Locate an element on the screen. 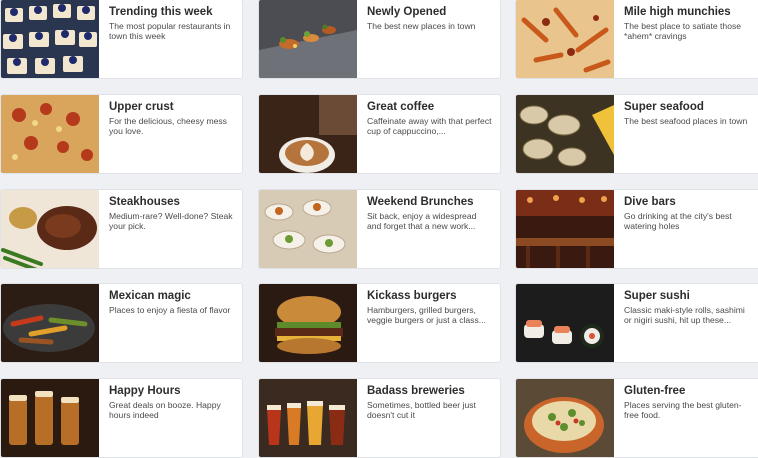 This screenshot has width=758, height=458. collection-description: The best new places in town is located at coordinates (421, 26).